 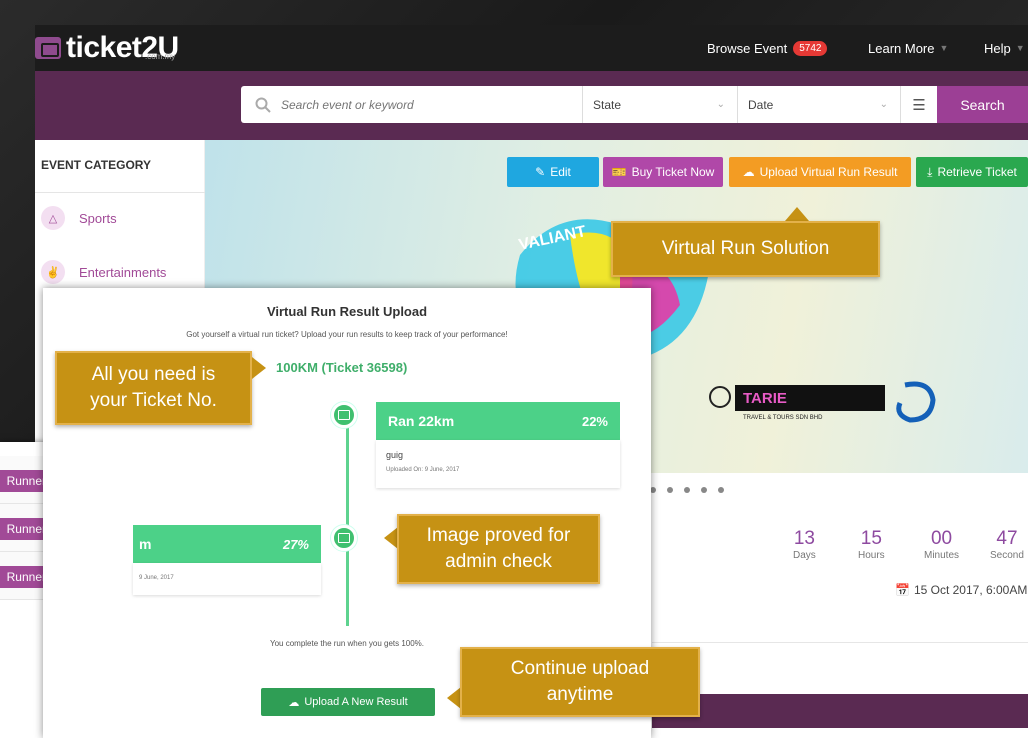 I want to click on sidebar-item-entertainments: ✌ Entertainments, so click(x=103, y=272).